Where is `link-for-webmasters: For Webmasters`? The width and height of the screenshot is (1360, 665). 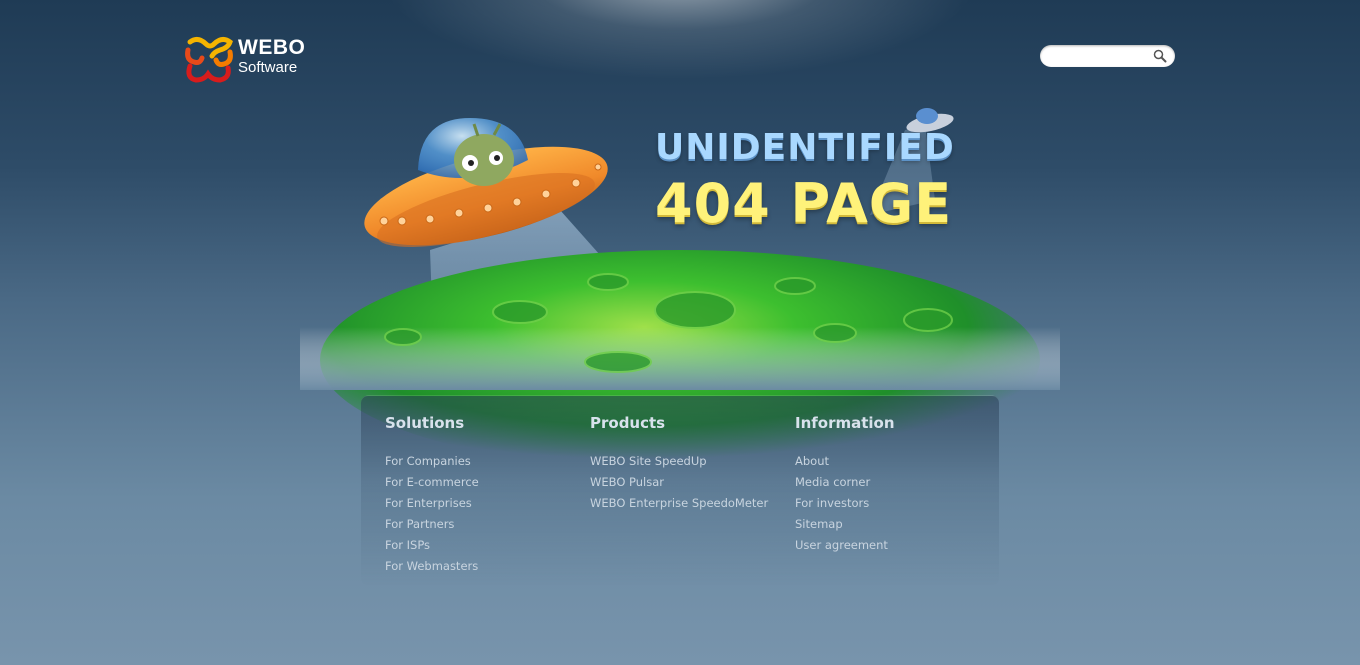 link-for-webmasters: For Webmasters is located at coordinates (431, 566).